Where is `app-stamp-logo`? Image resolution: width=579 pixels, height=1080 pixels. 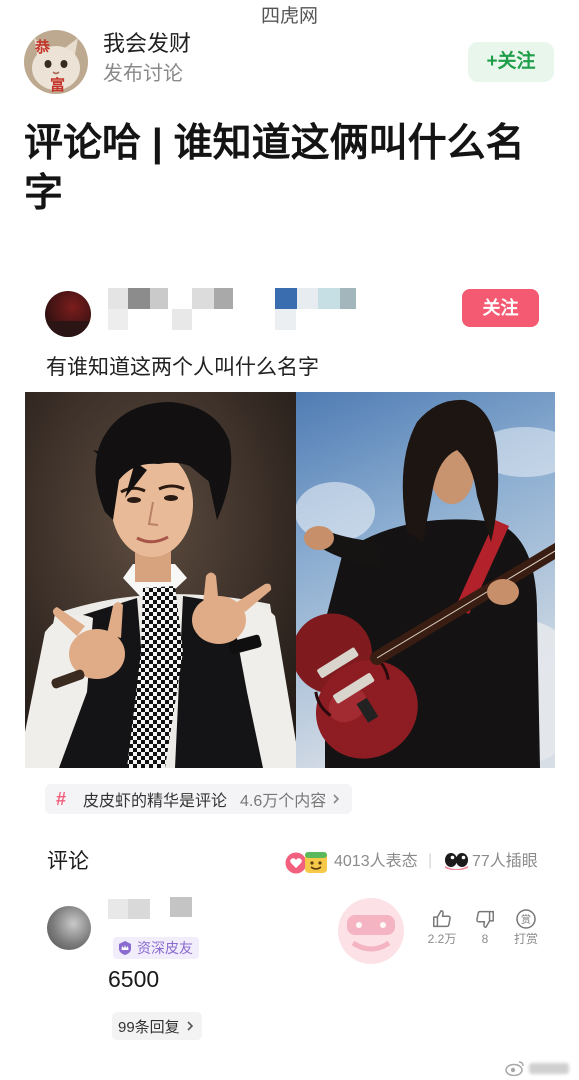 app-stamp-logo is located at coordinates (371, 930).